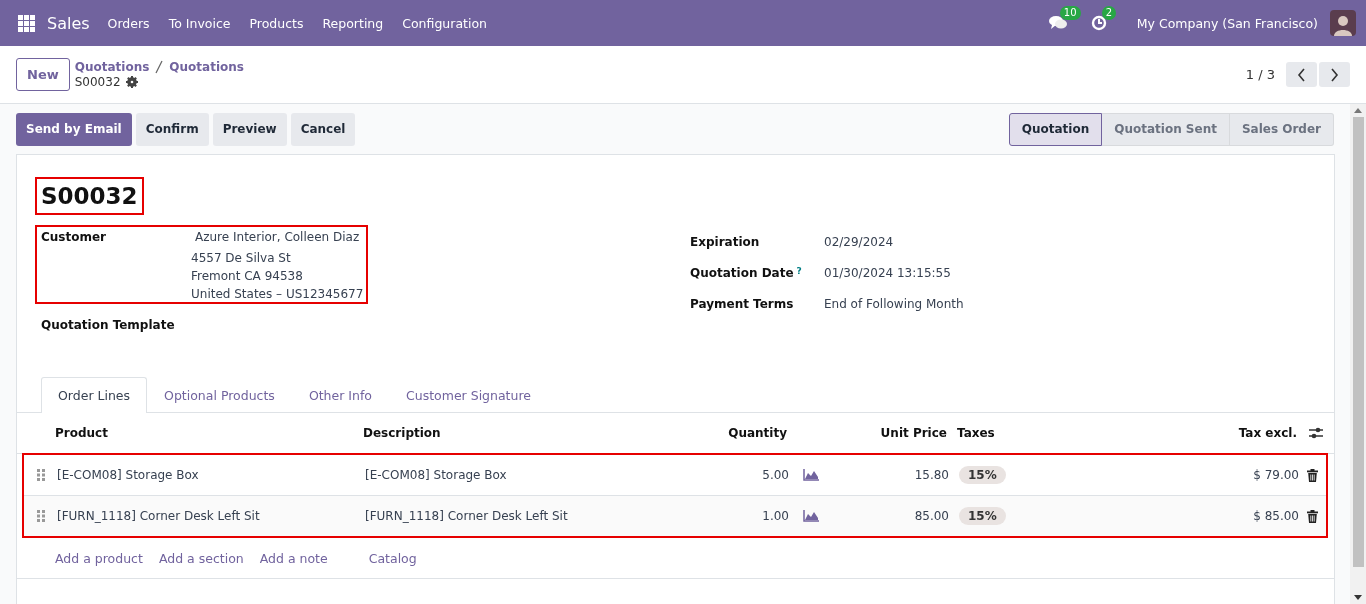  I want to click on field-label: Quotation Date, so click(742, 273).